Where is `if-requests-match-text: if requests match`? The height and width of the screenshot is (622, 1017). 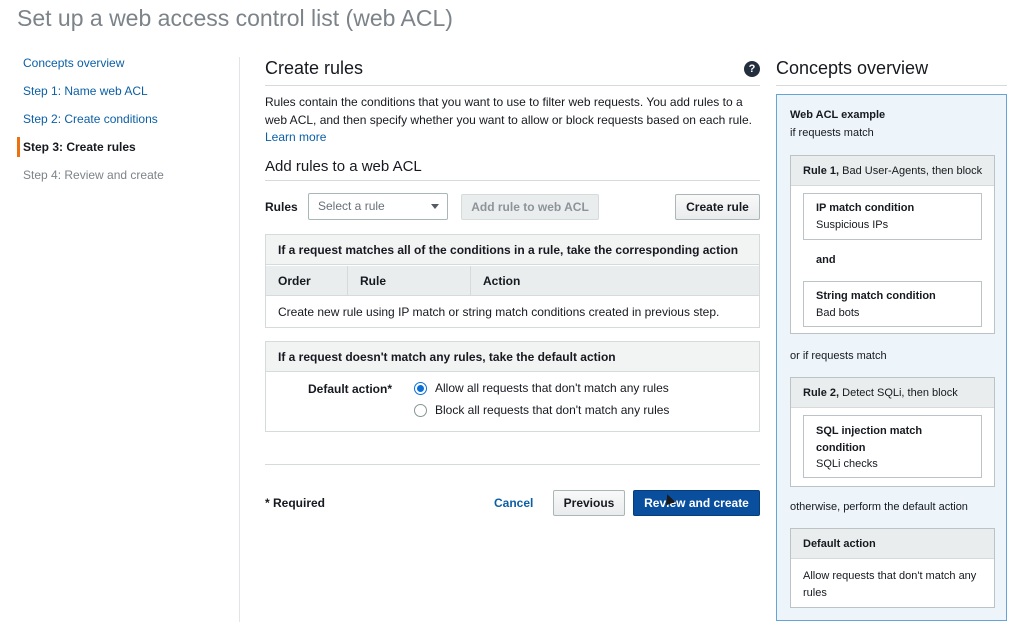 if-requests-match-text: if requests match is located at coordinates (832, 133).